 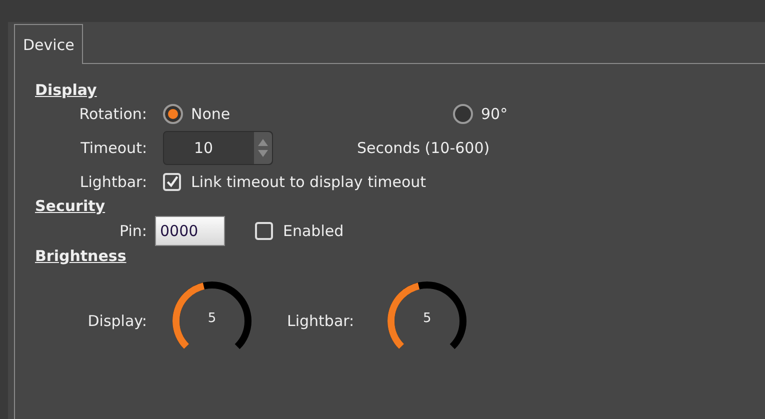 What do you see at coordinates (218, 148) in the screenshot?
I see `timeout-spinbox: 10` at bounding box center [218, 148].